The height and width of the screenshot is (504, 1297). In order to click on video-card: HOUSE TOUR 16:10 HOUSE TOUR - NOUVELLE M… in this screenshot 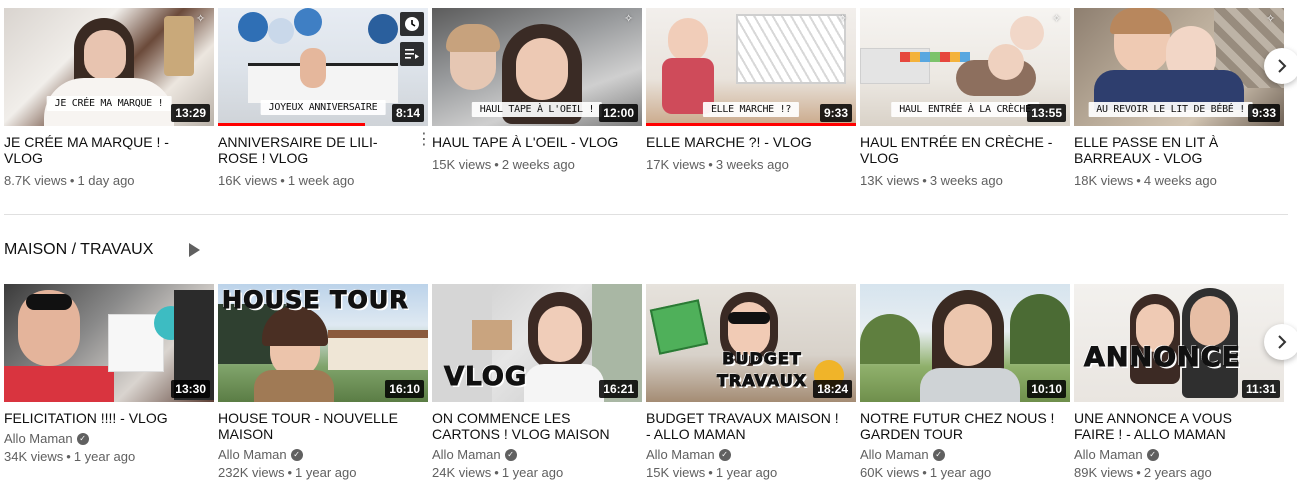, I will do `click(323, 383)`.